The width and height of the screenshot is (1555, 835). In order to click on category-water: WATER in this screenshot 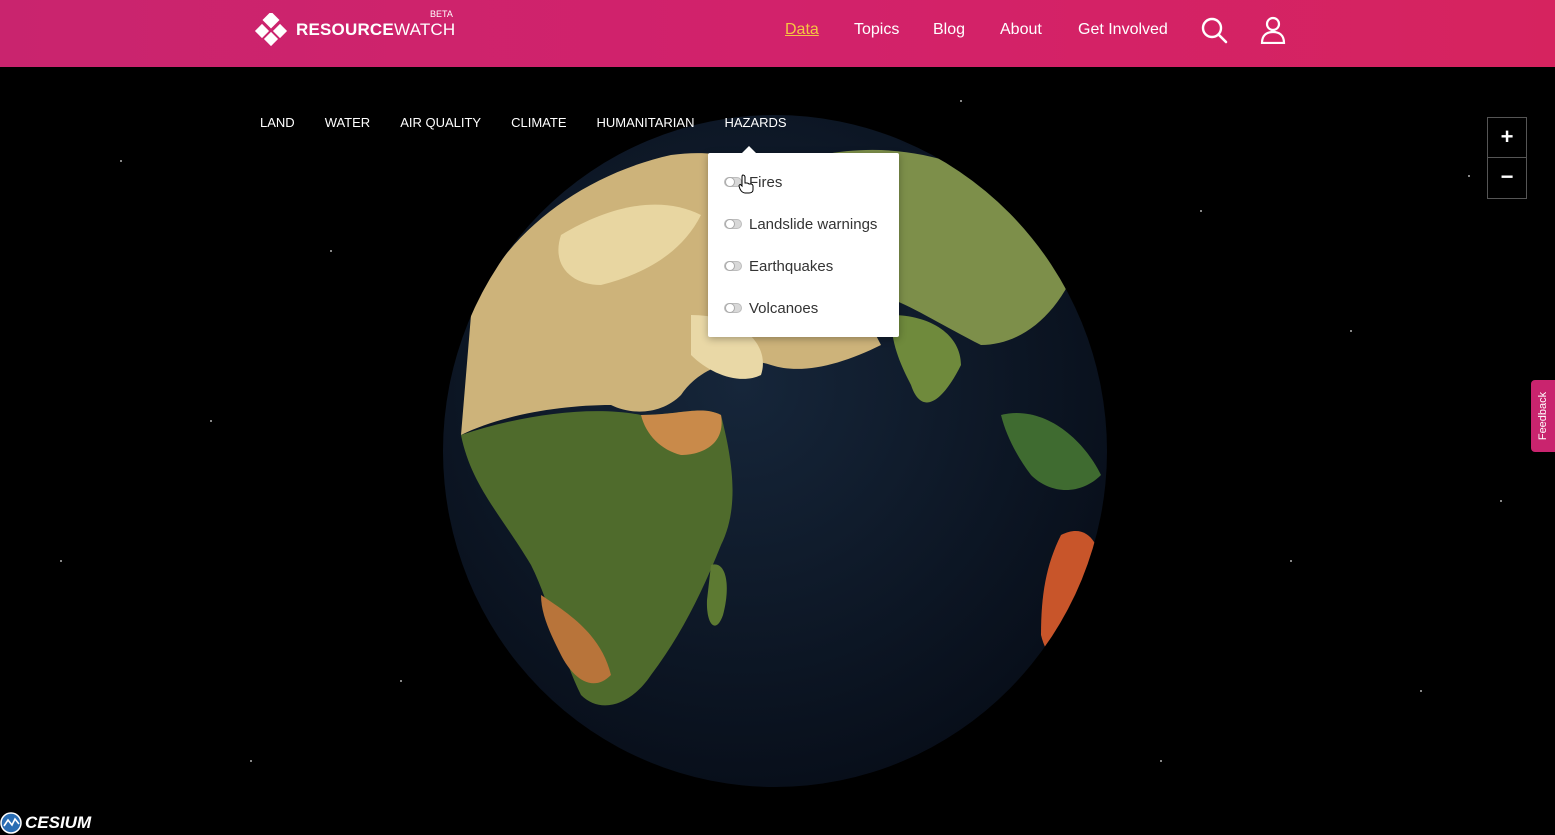, I will do `click(348, 122)`.